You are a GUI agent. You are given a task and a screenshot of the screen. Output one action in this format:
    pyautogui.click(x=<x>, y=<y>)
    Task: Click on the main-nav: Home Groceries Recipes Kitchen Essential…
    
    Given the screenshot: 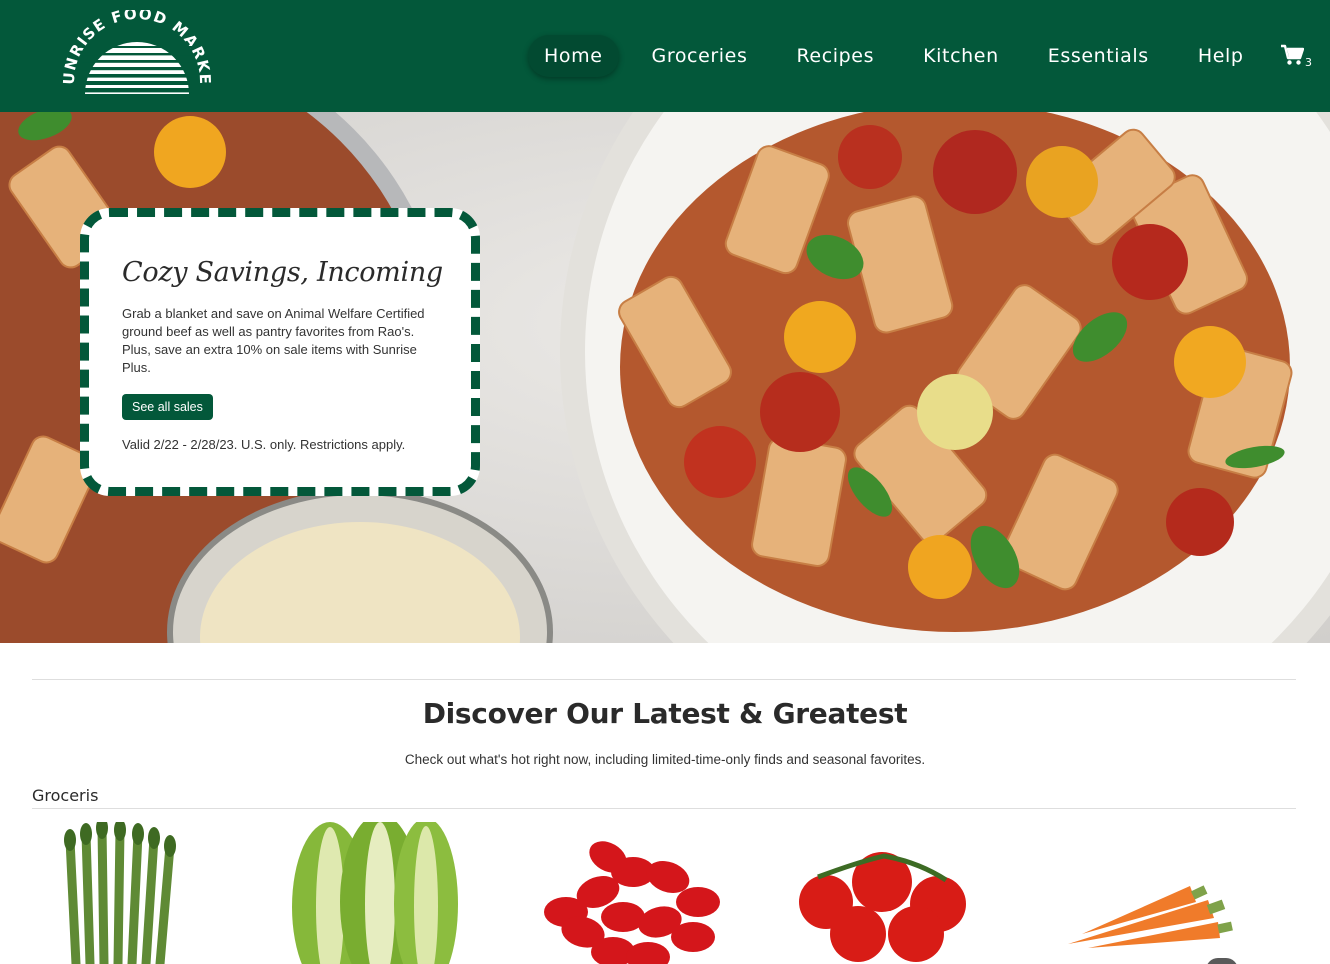 What is the action you would take?
    pyautogui.click(x=902, y=56)
    